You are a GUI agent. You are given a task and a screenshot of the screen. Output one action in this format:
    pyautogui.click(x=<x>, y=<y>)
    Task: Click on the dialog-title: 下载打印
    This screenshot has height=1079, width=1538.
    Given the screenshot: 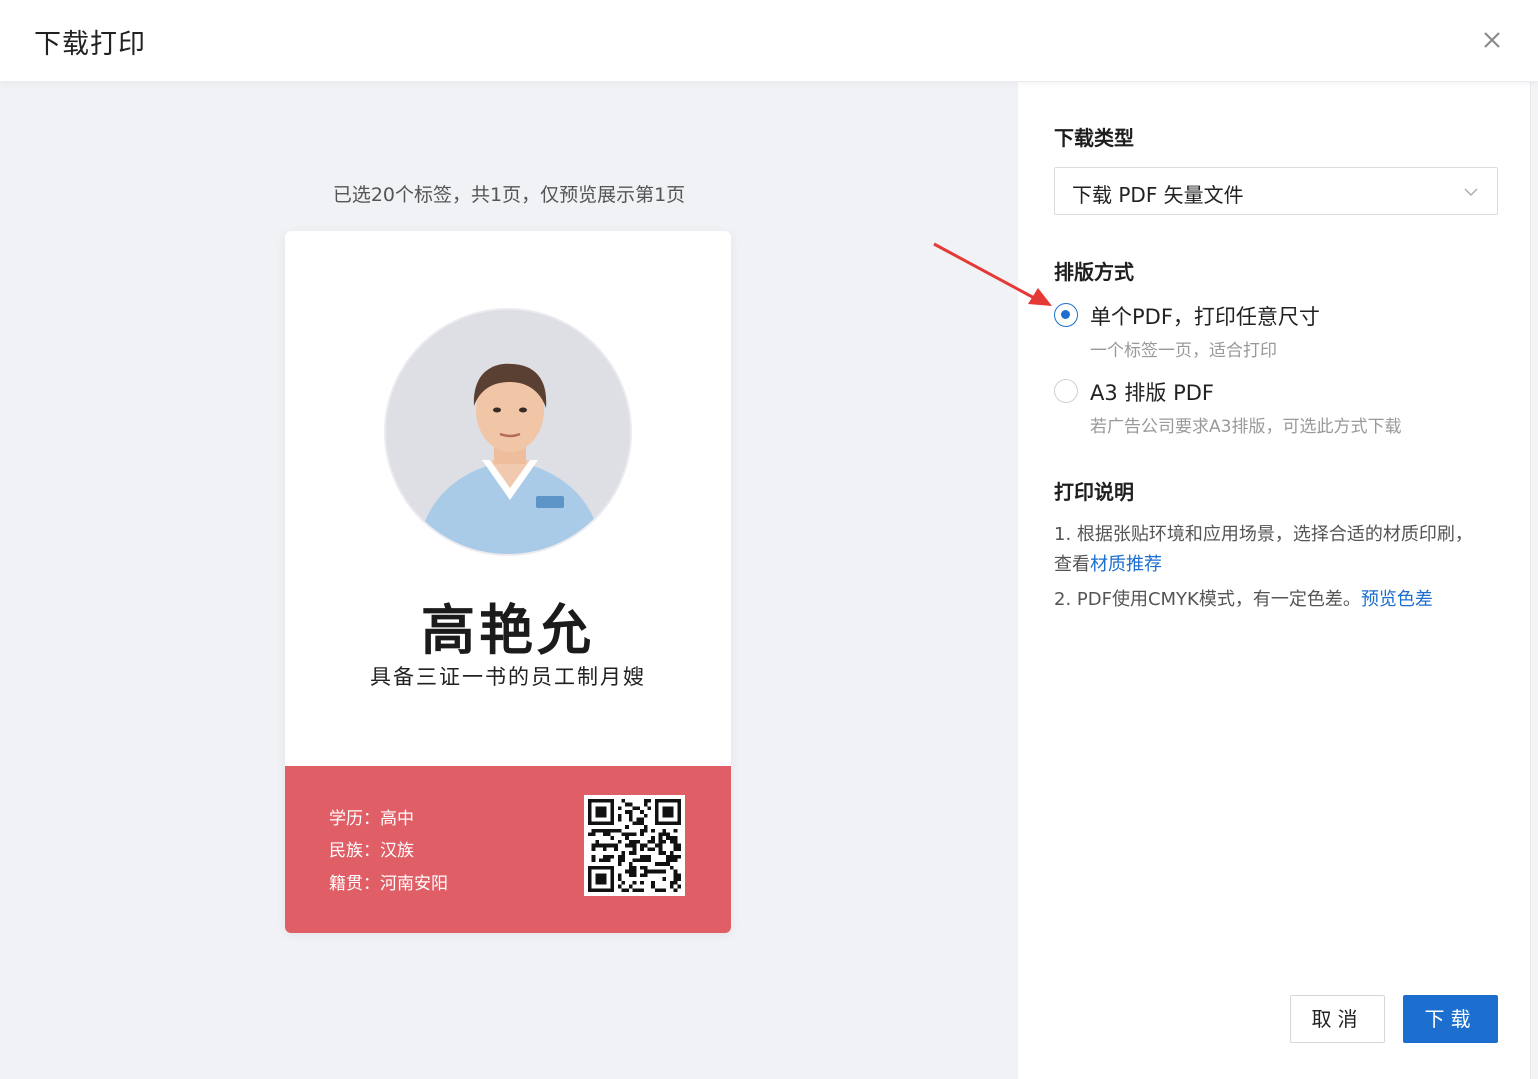 What is the action you would take?
    pyautogui.click(x=90, y=44)
    